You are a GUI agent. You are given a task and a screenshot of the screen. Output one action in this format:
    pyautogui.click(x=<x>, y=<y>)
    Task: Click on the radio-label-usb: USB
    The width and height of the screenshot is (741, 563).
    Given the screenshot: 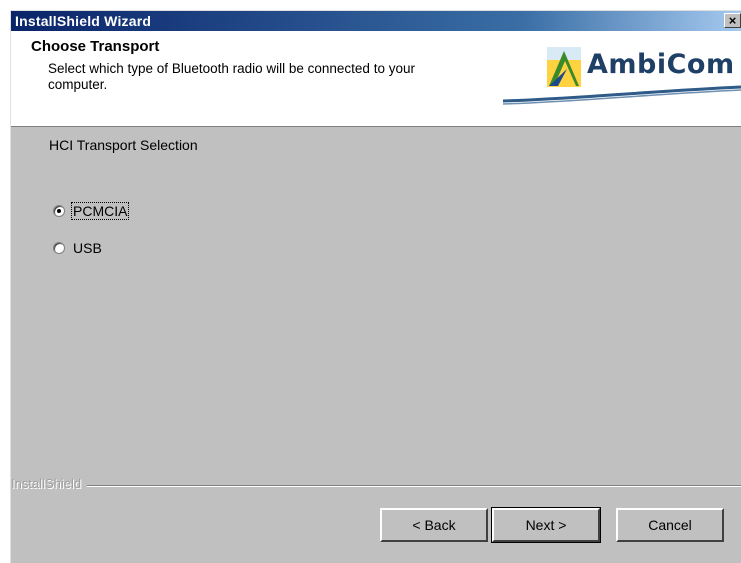 What is the action you would take?
    pyautogui.click(x=87, y=248)
    